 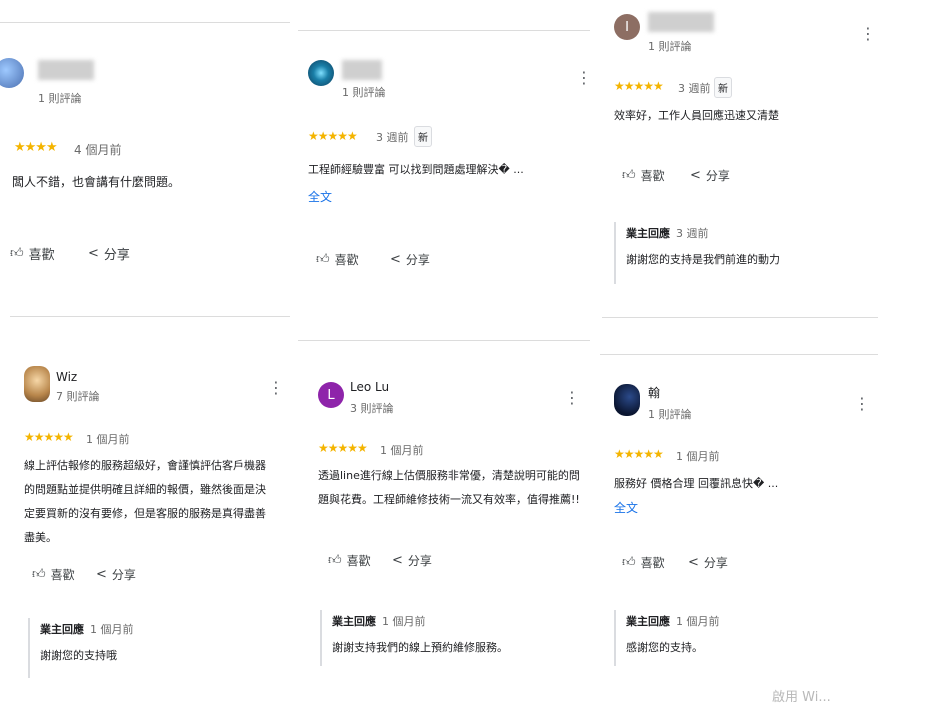 I want to click on reply-time: 3 週前, so click(x=692, y=233).